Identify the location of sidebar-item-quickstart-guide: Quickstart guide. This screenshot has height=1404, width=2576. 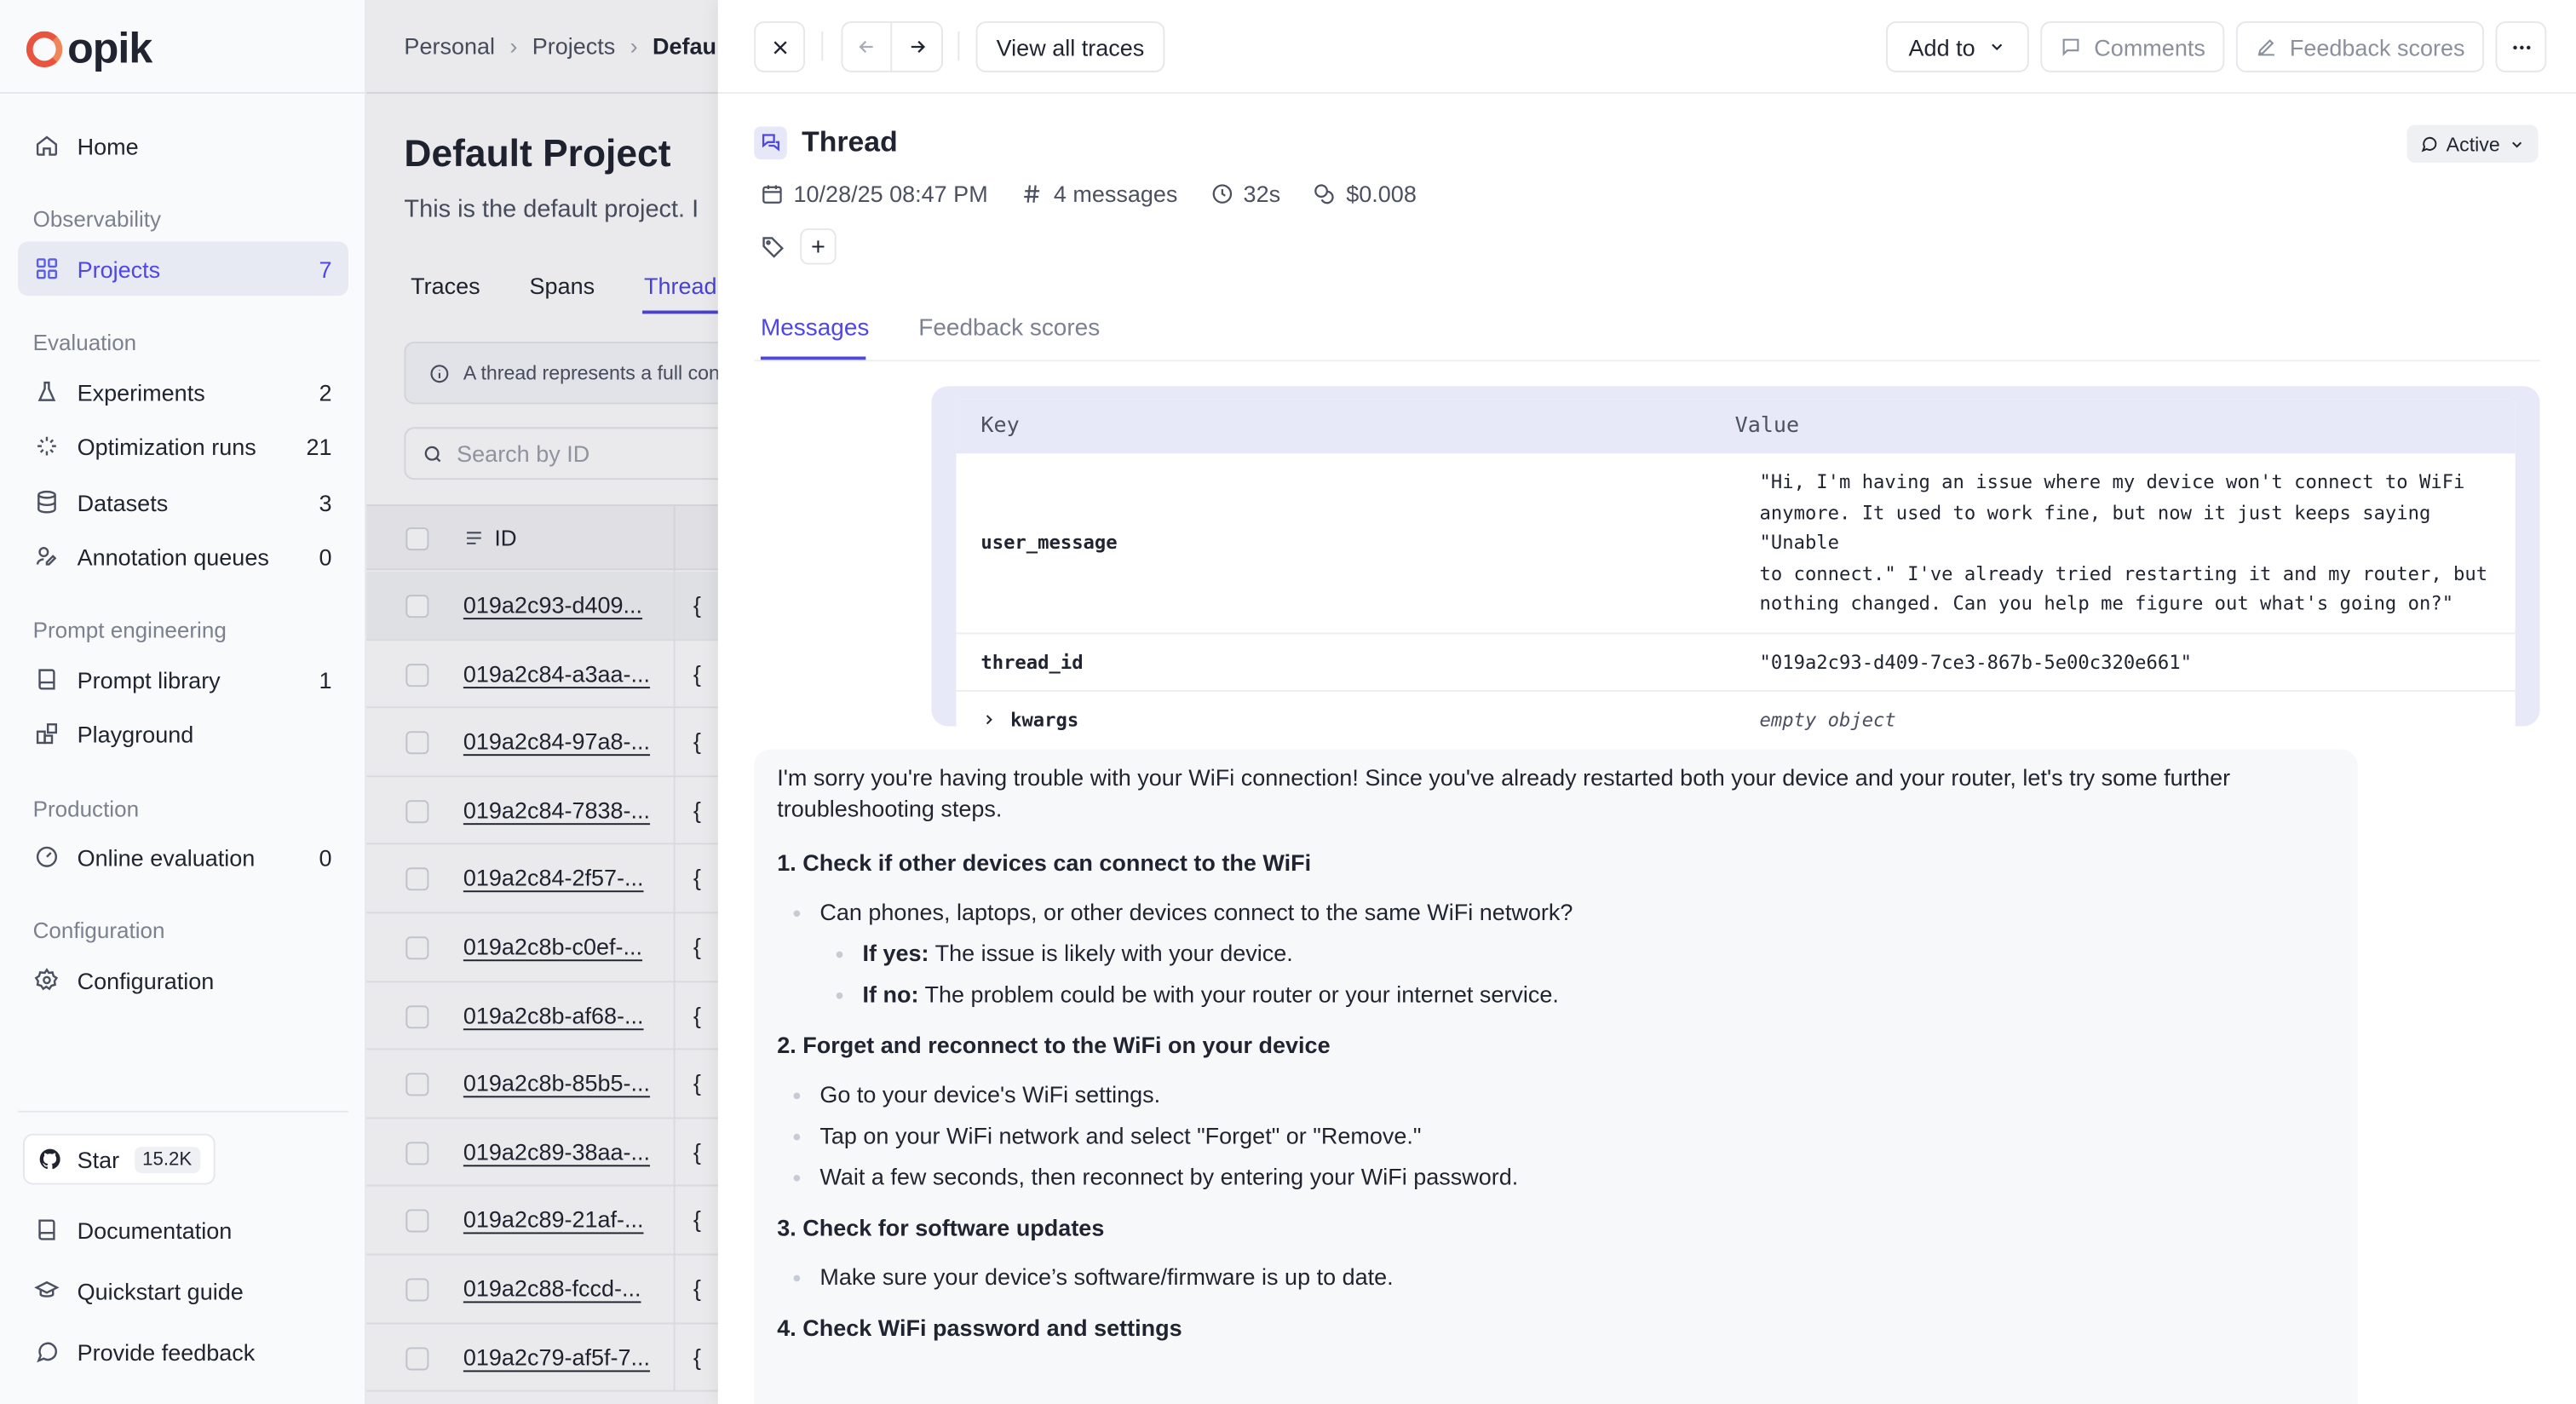
(183, 1290).